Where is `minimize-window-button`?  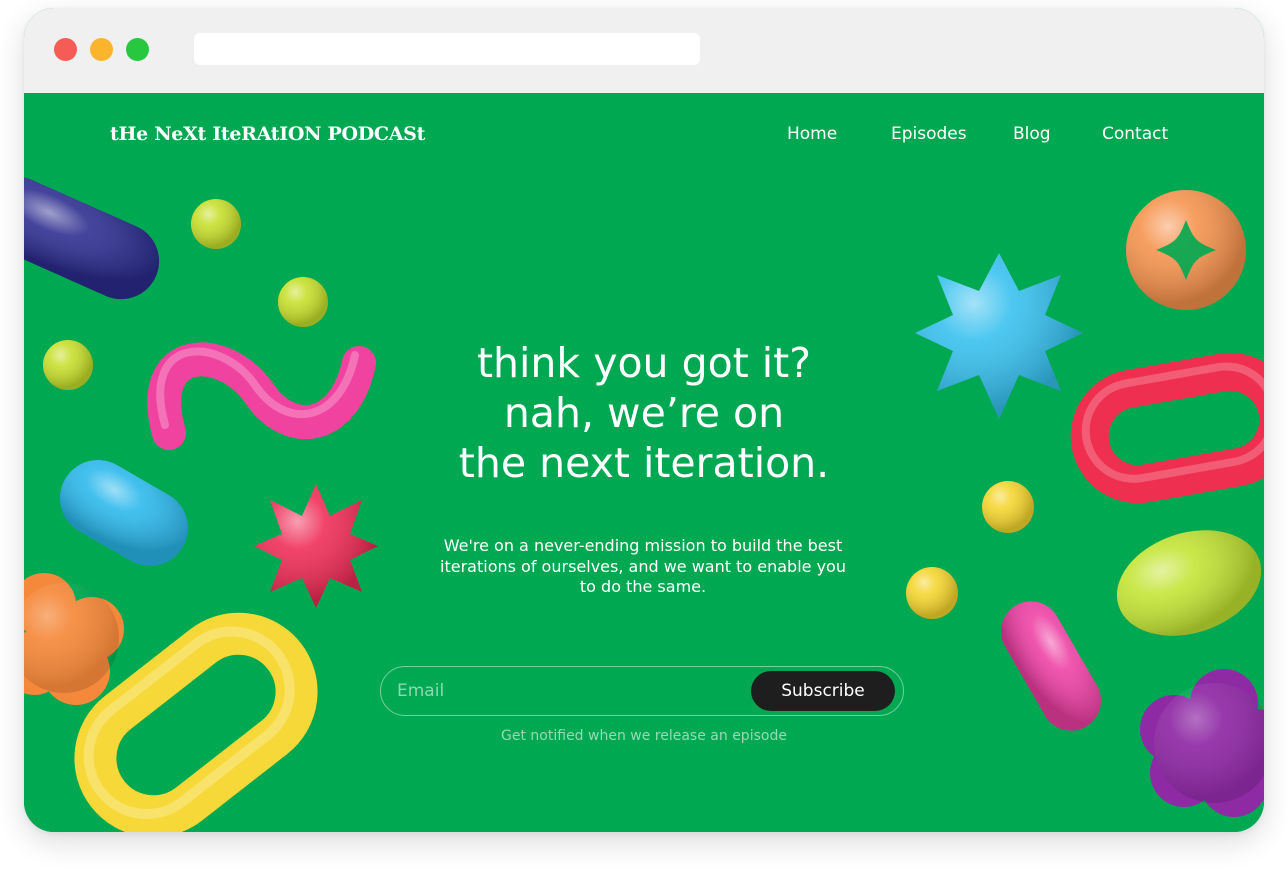
minimize-window-button is located at coordinates (101, 49).